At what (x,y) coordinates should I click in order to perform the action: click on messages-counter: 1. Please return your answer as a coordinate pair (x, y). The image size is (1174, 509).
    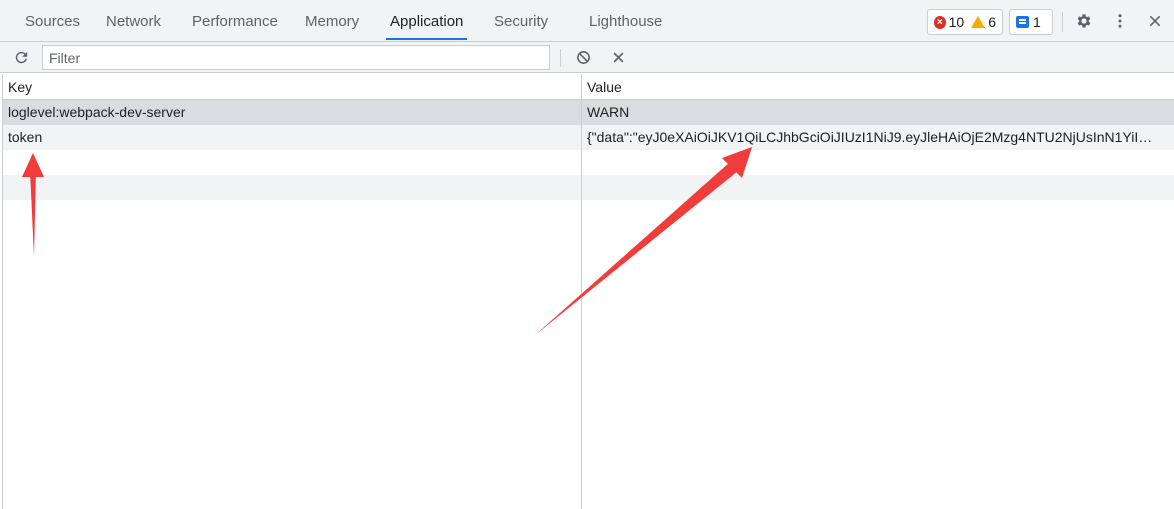
    Looking at the image, I should click on (1031, 22).